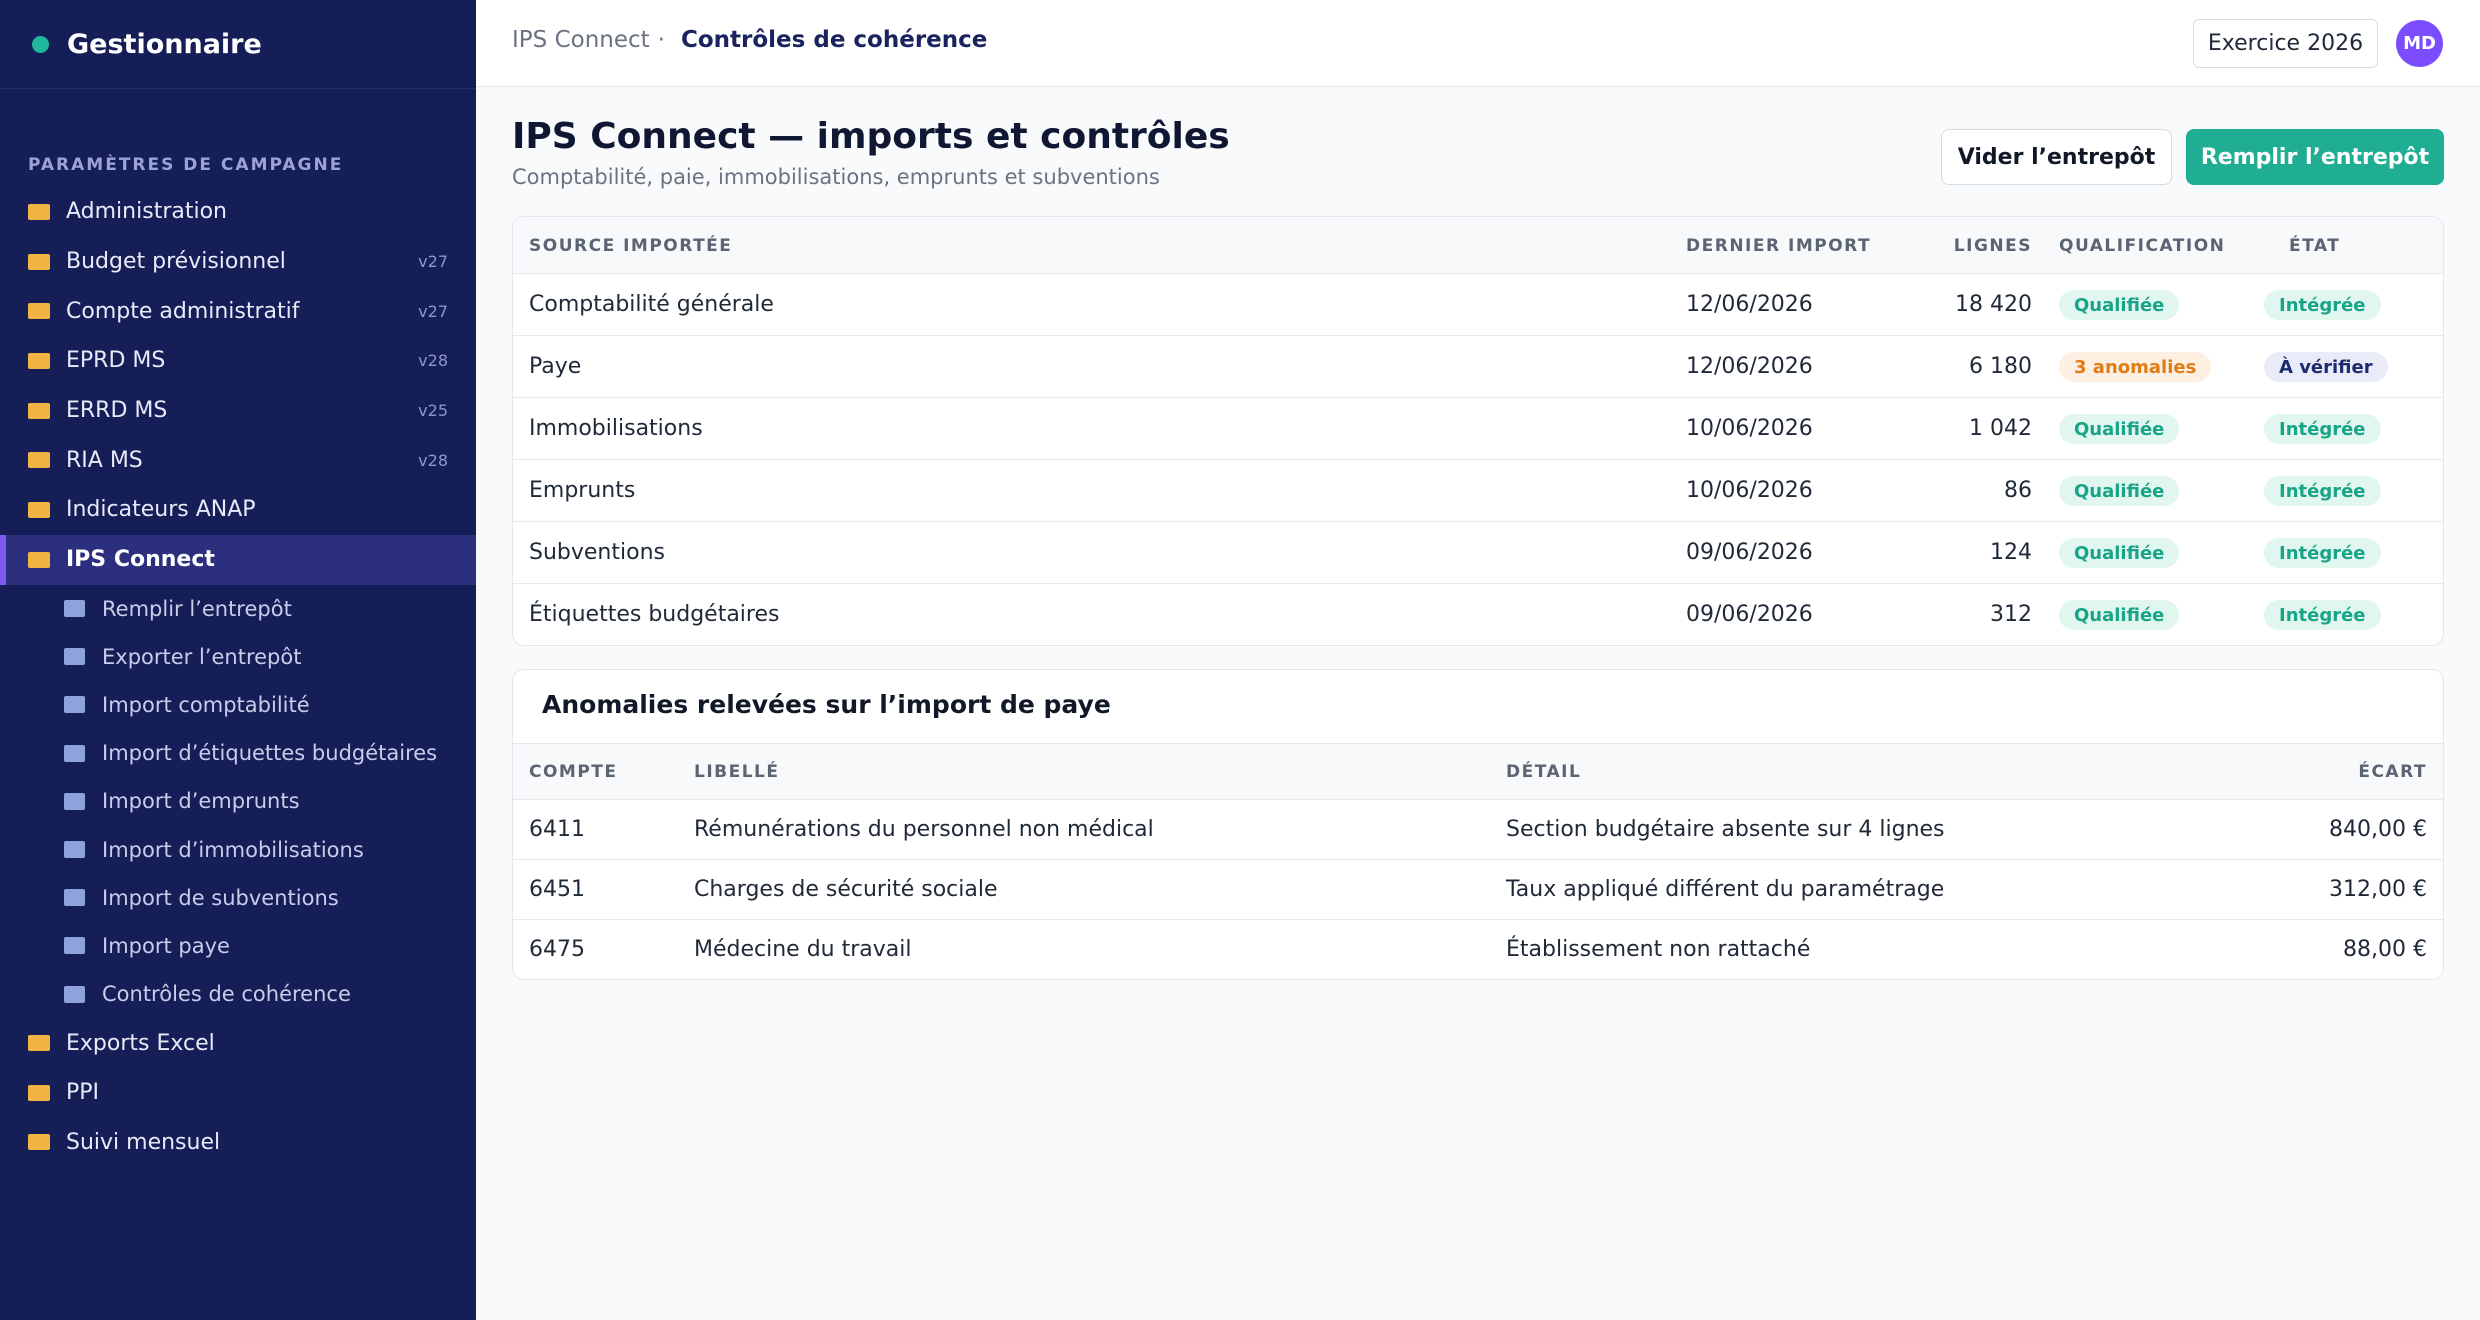 The width and height of the screenshot is (2480, 1320). I want to click on cell-account: 6411, so click(557, 829).